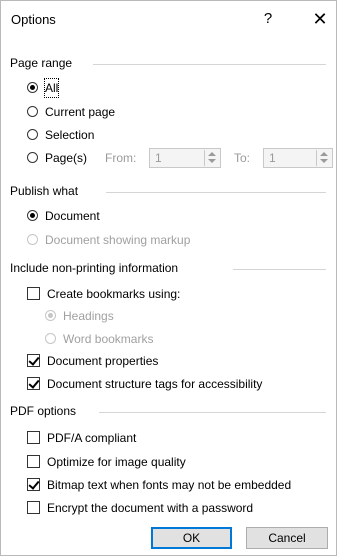  Describe the element at coordinates (268, 19) in the screenshot. I see `help-icon: ?` at that location.